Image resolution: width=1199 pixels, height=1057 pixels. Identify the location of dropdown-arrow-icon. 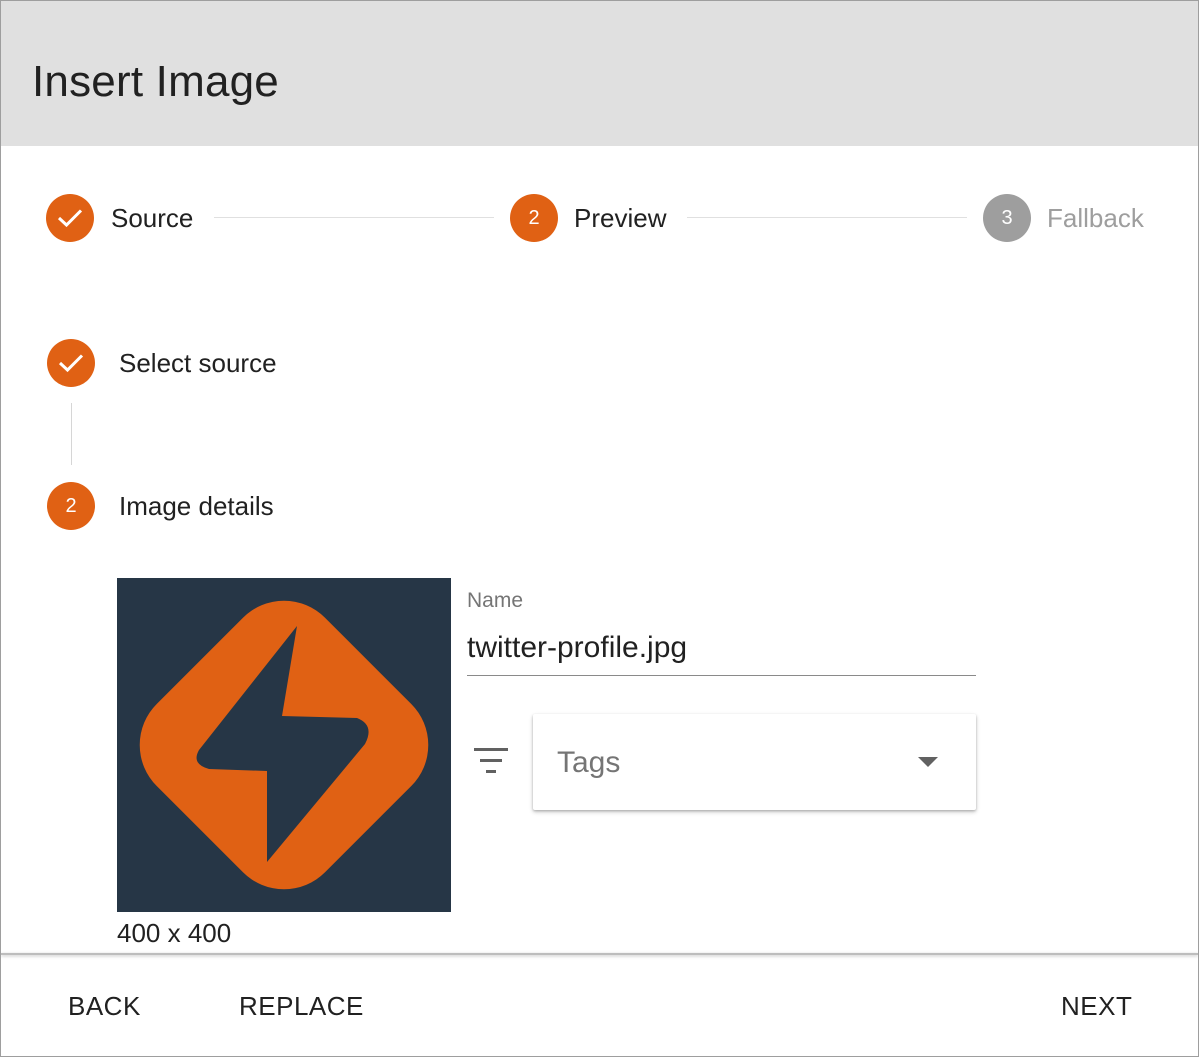
(928, 762).